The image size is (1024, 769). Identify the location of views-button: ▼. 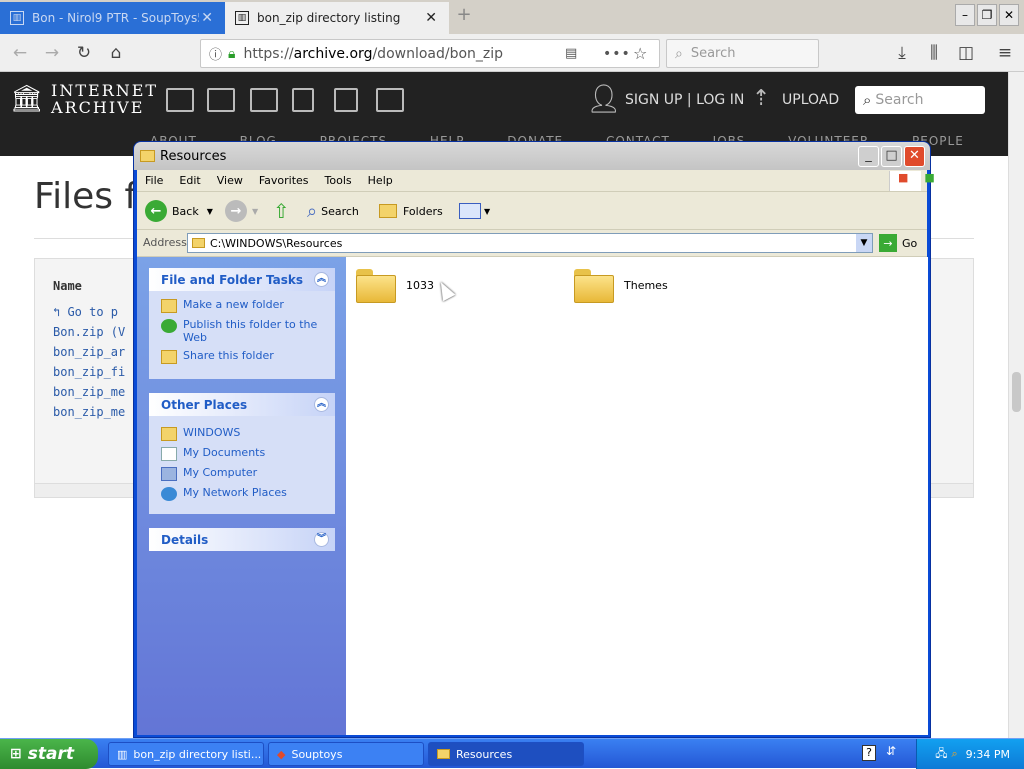
(474, 211).